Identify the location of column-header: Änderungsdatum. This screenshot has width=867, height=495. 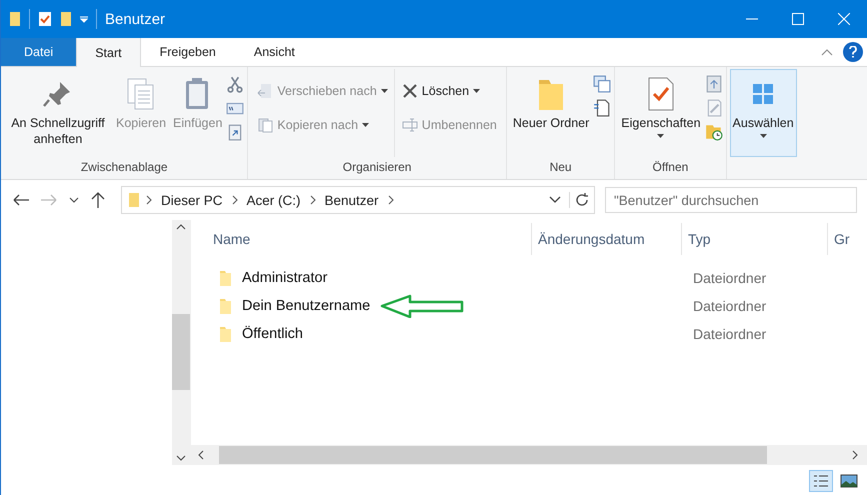
(606, 239).